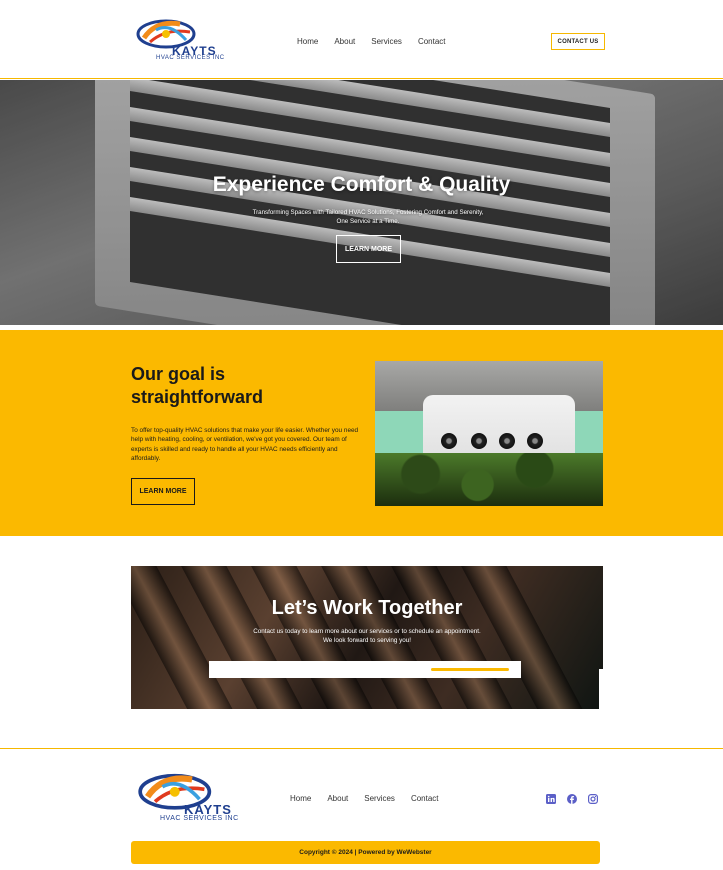 This screenshot has width=723, height=870. Describe the element at coordinates (470, 669) in the screenshot. I see `form-accent-line` at that location.